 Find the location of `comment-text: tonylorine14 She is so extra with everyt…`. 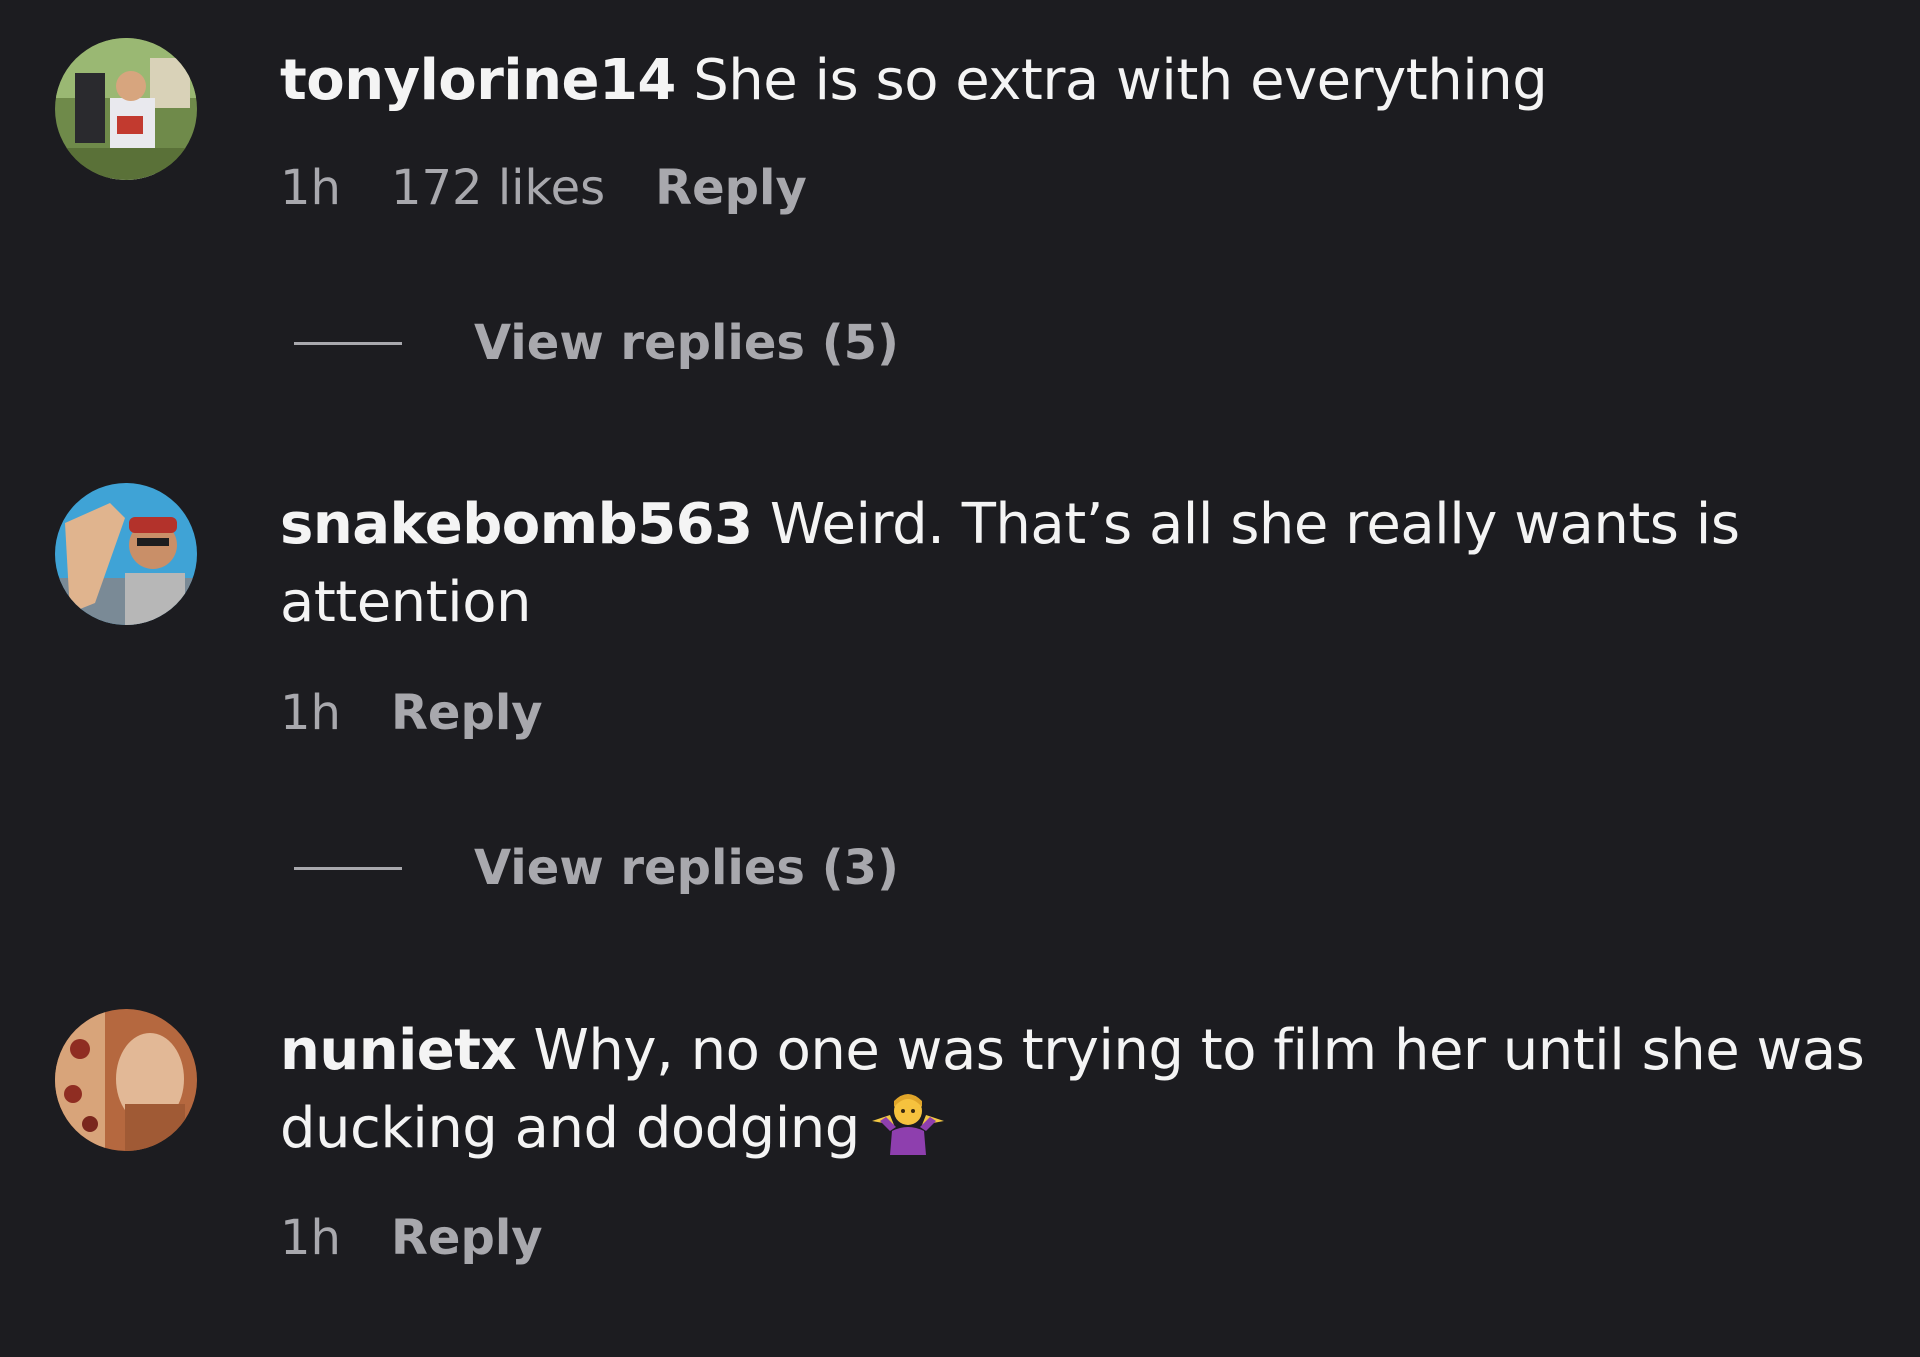

comment-text: tonylorine14 She is so extra with everyt… is located at coordinates (1085, 81).